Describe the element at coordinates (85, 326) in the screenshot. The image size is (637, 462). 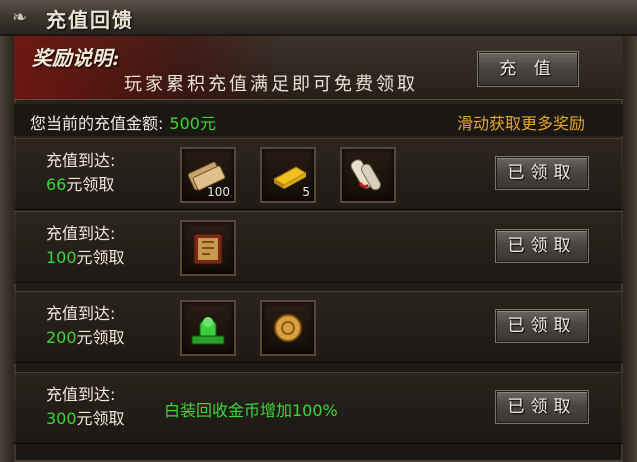
I see `tier-label: 充值到达: 200元领取` at that location.